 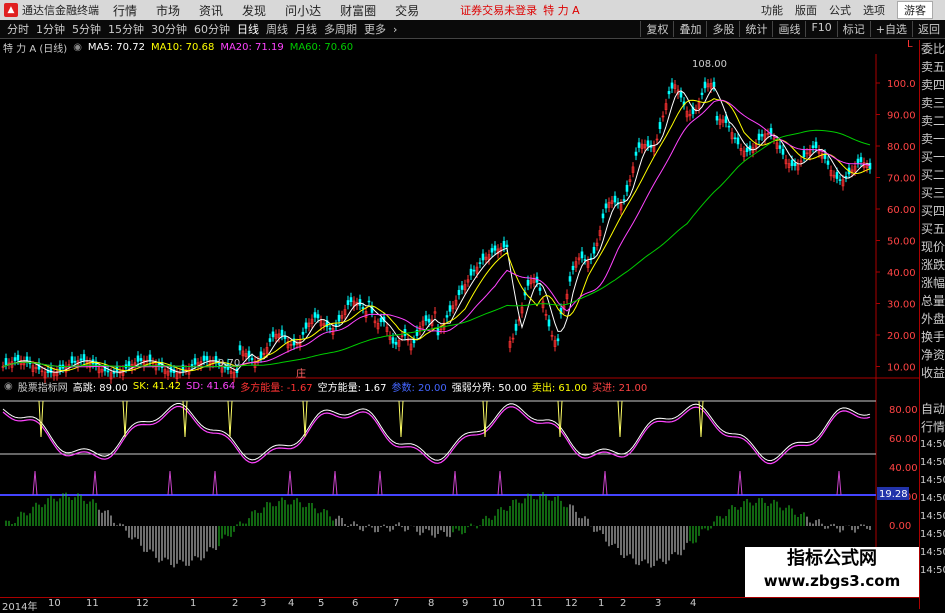 What do you see at coordinates (928, 29) in the screenshot?
I see `back-button: 返回` at bounding box center [928, 29].